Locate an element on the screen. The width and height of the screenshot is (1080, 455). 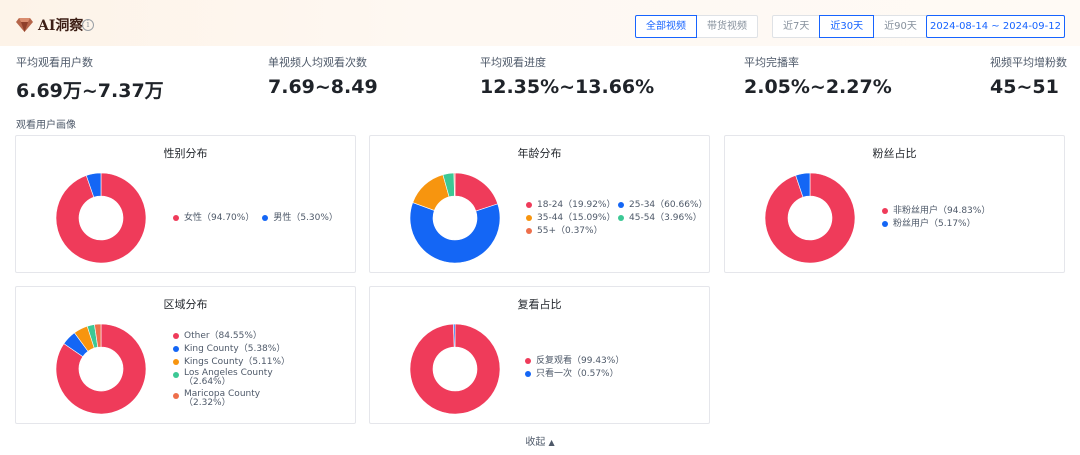
legend-label: King County（5.38%） is located at coordinates (235, 349).